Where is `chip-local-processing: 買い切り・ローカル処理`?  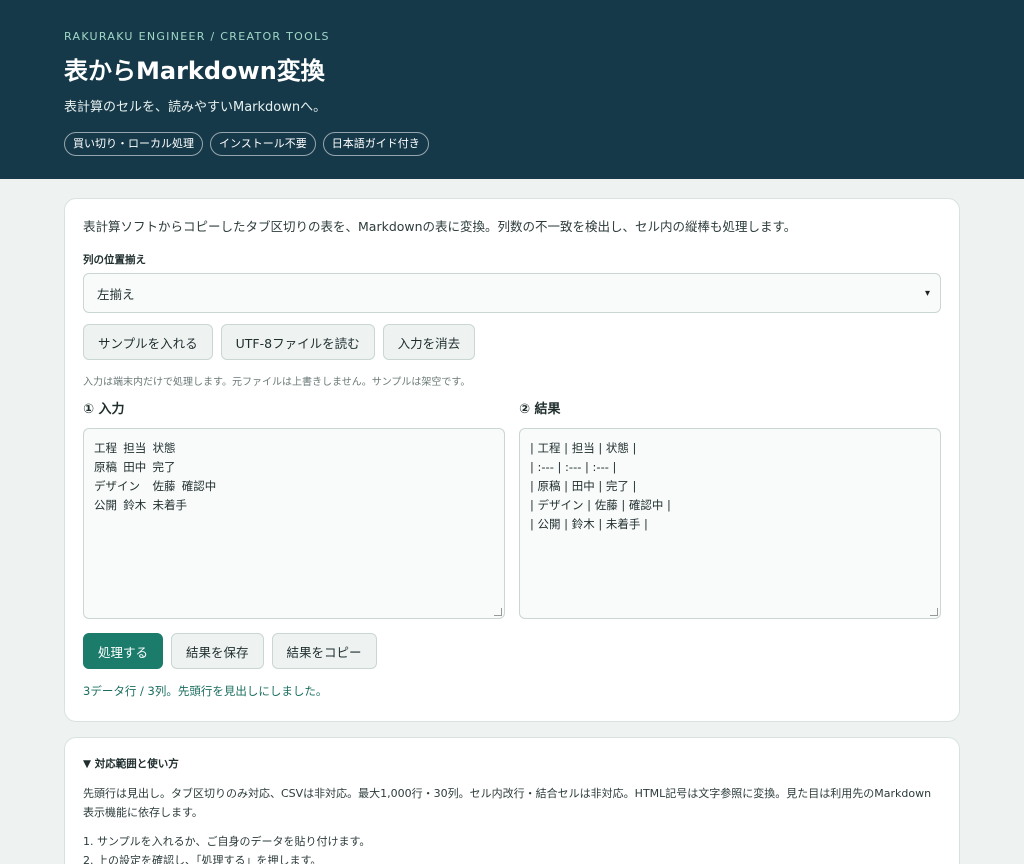 chip-local-processing: 買い切り・ローカル処理 is located at coordinates (133, 144).